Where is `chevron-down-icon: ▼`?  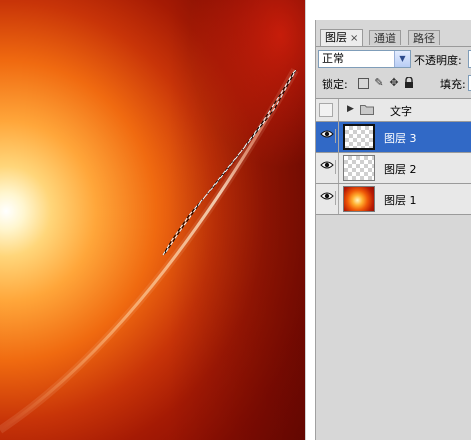
chevron-down-icon: ▼ is located at coordinates (402, 59).